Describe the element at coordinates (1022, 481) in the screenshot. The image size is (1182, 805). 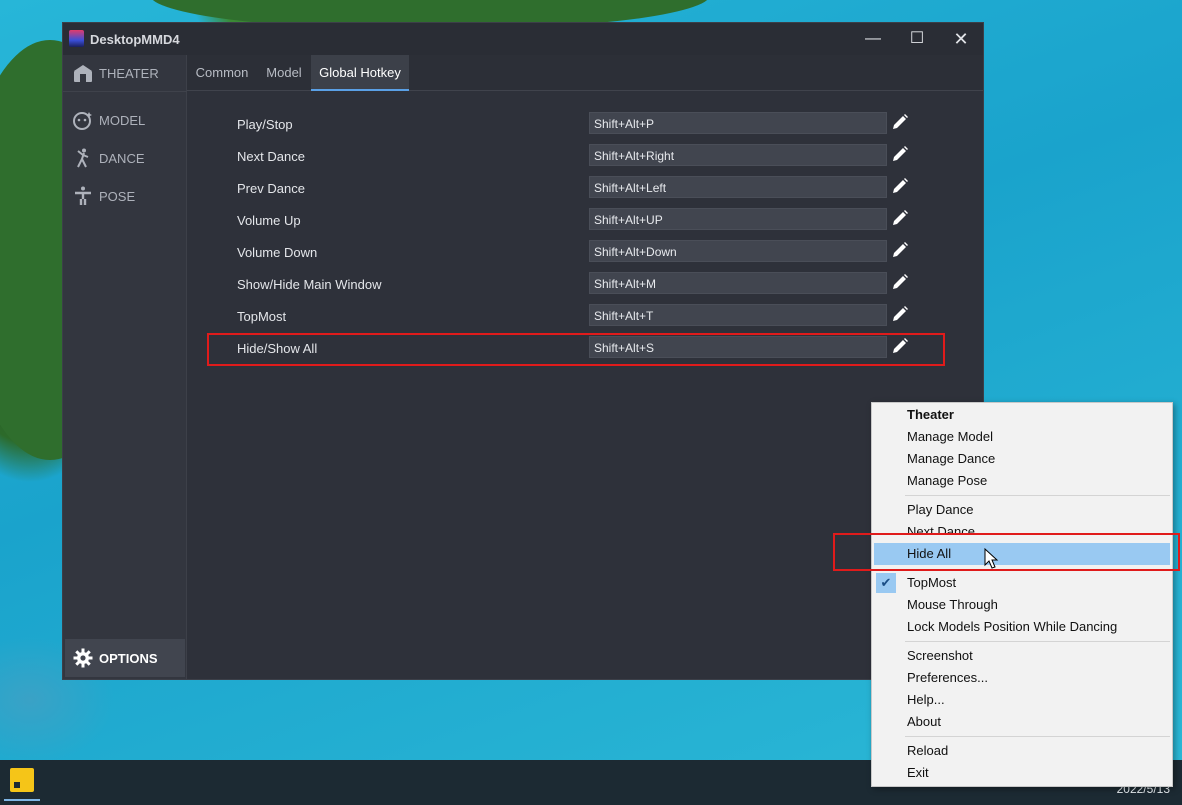
I see `menu-item-manage-pose: Manage Pose` at that location.